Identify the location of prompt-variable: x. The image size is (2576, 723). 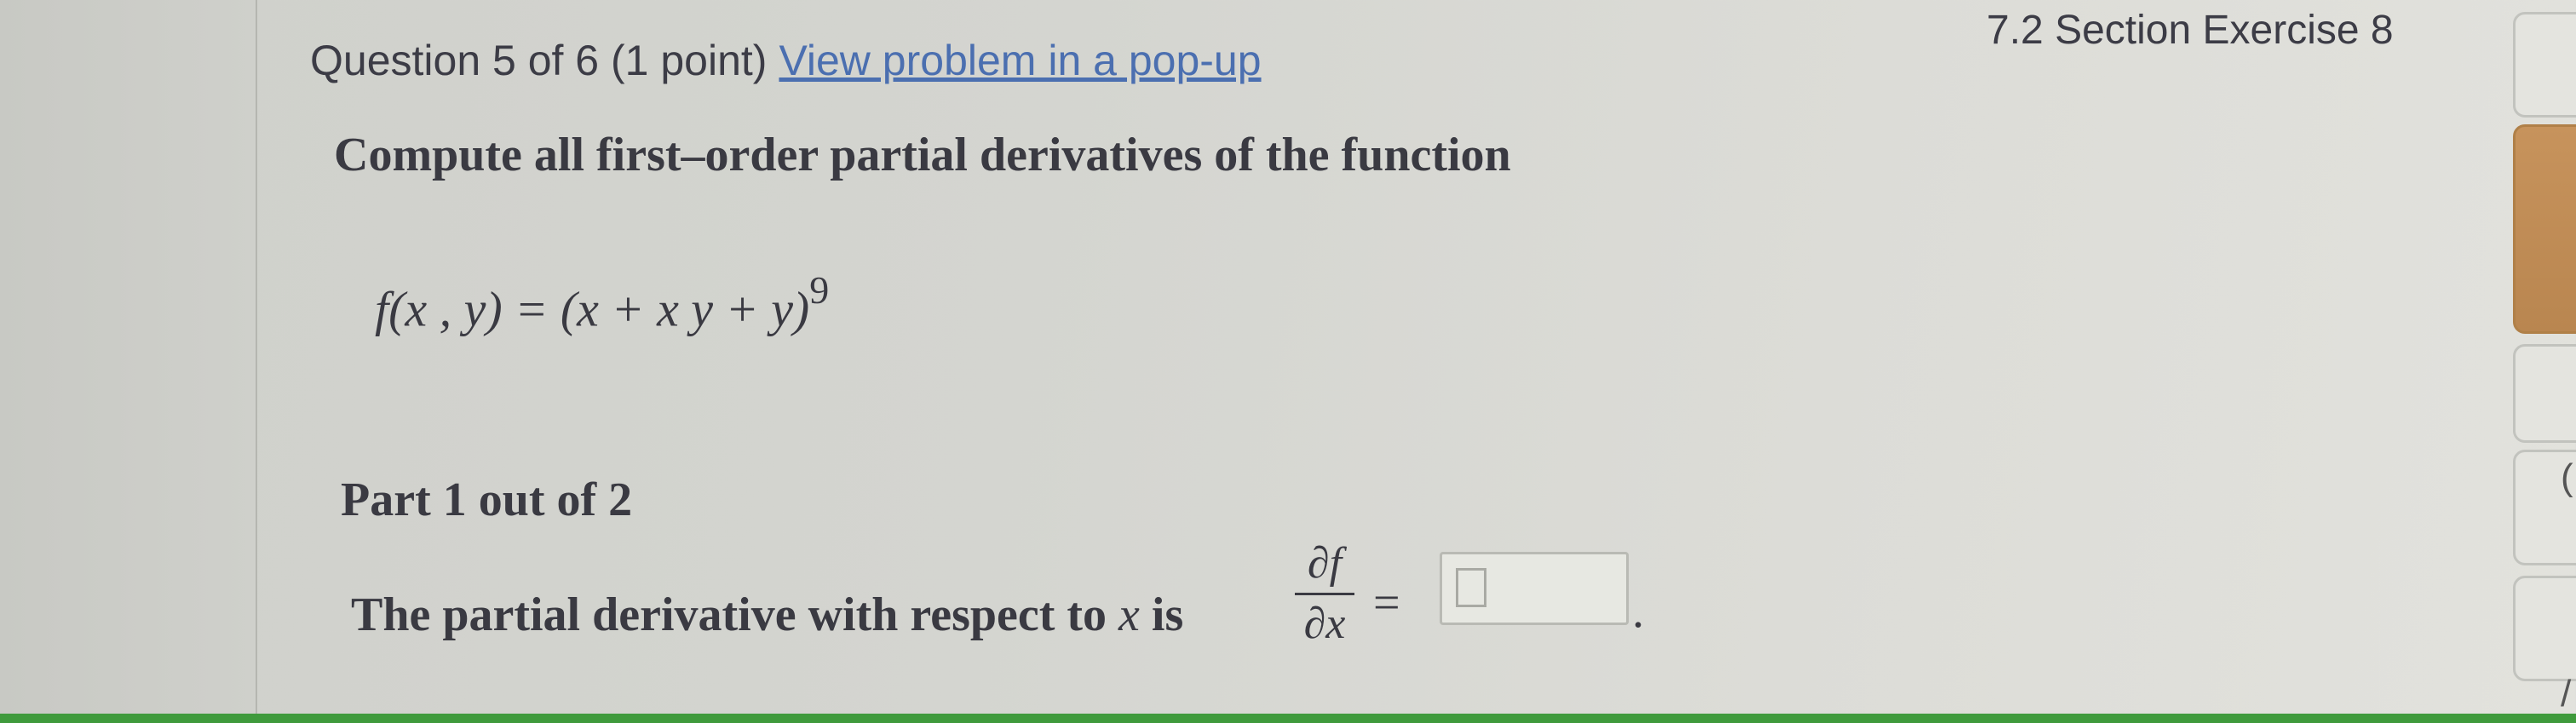
(1129, 614).